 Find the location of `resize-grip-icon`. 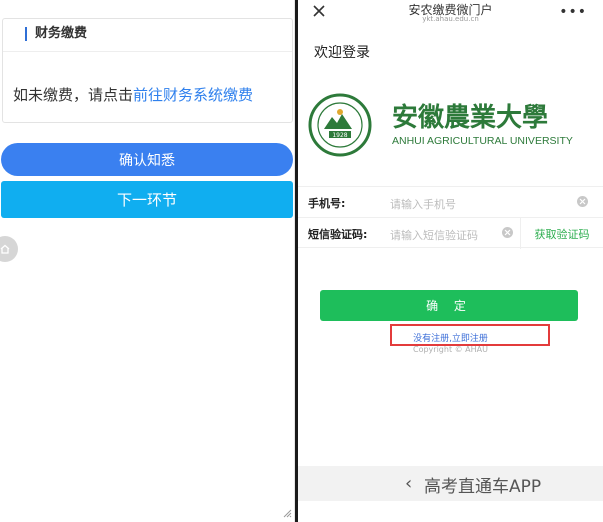

resize-grip-icon is located at coordinates (287, 513).